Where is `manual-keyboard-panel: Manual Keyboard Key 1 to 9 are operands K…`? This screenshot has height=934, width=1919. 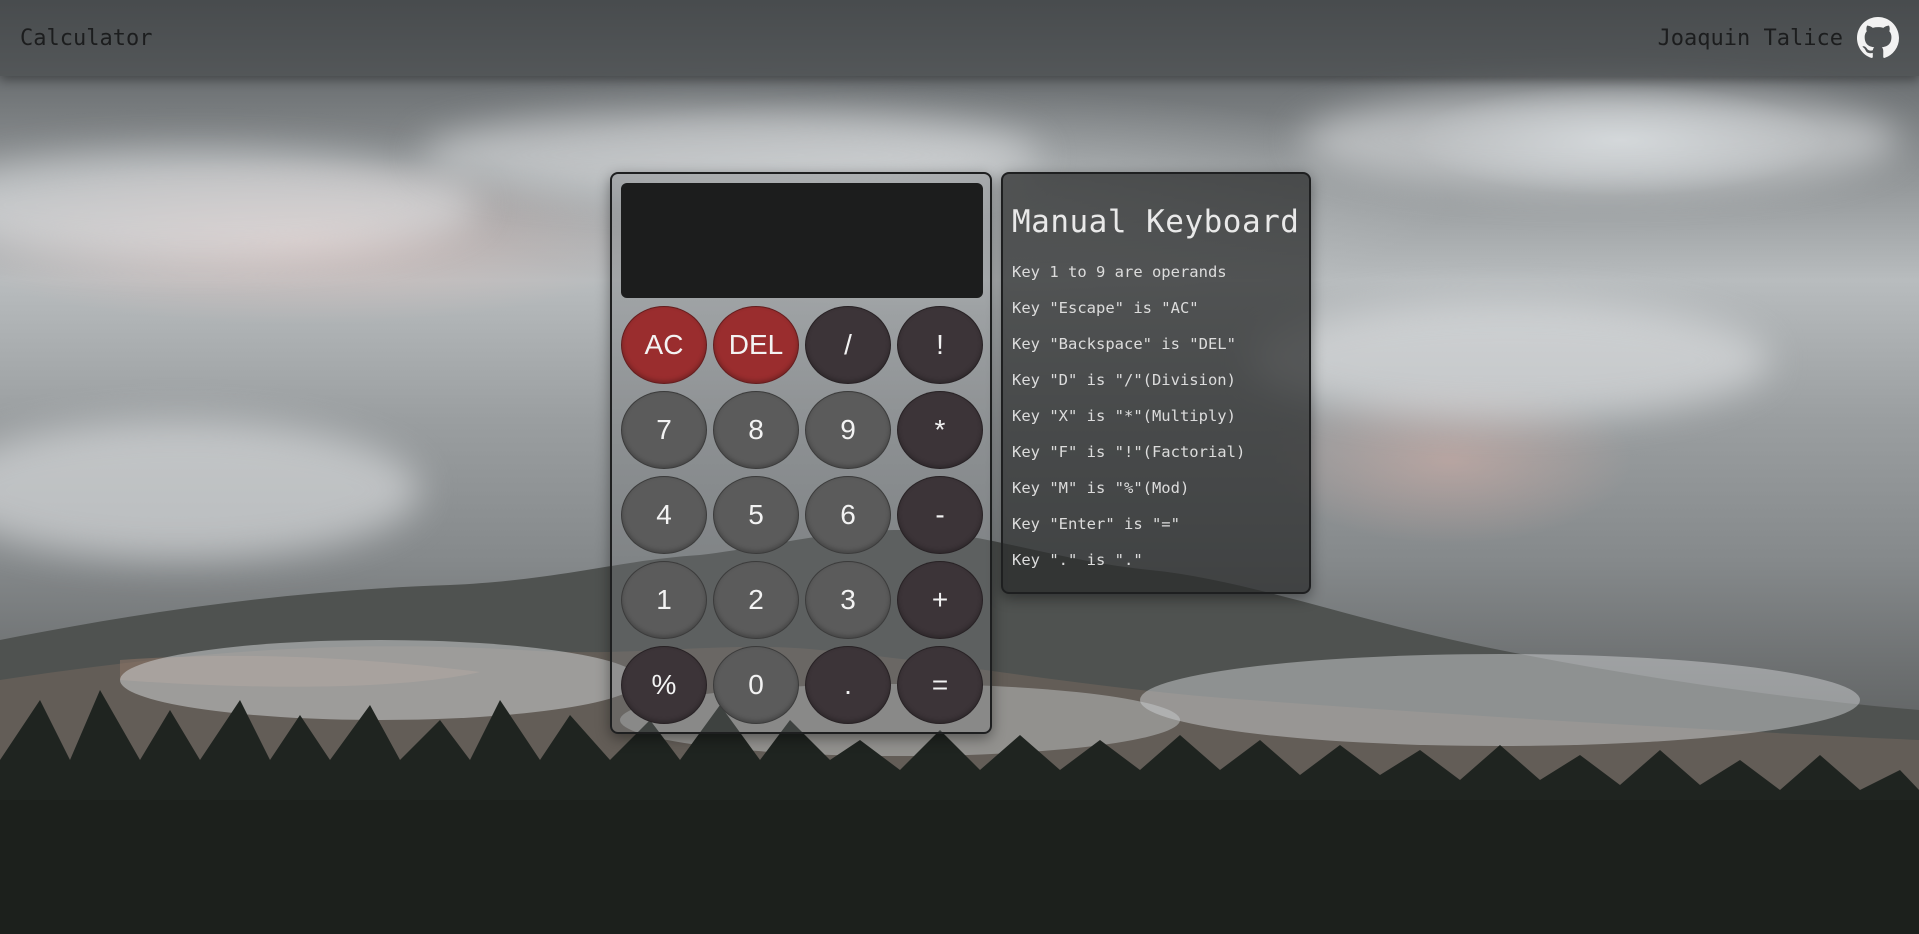 manual-keyboard-panel: Manual Keyboard Key 1 to 9 are operands K… is located at coordinates (1156, 383).